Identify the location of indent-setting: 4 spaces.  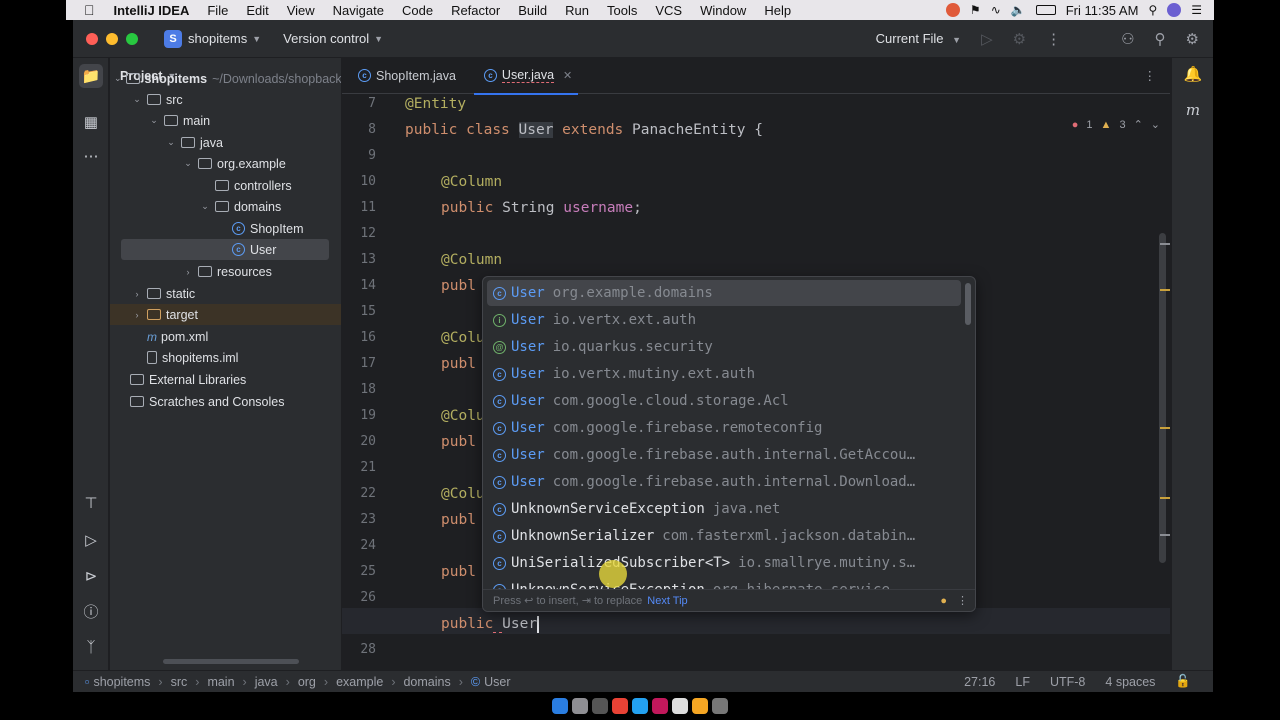
(1130, 682).